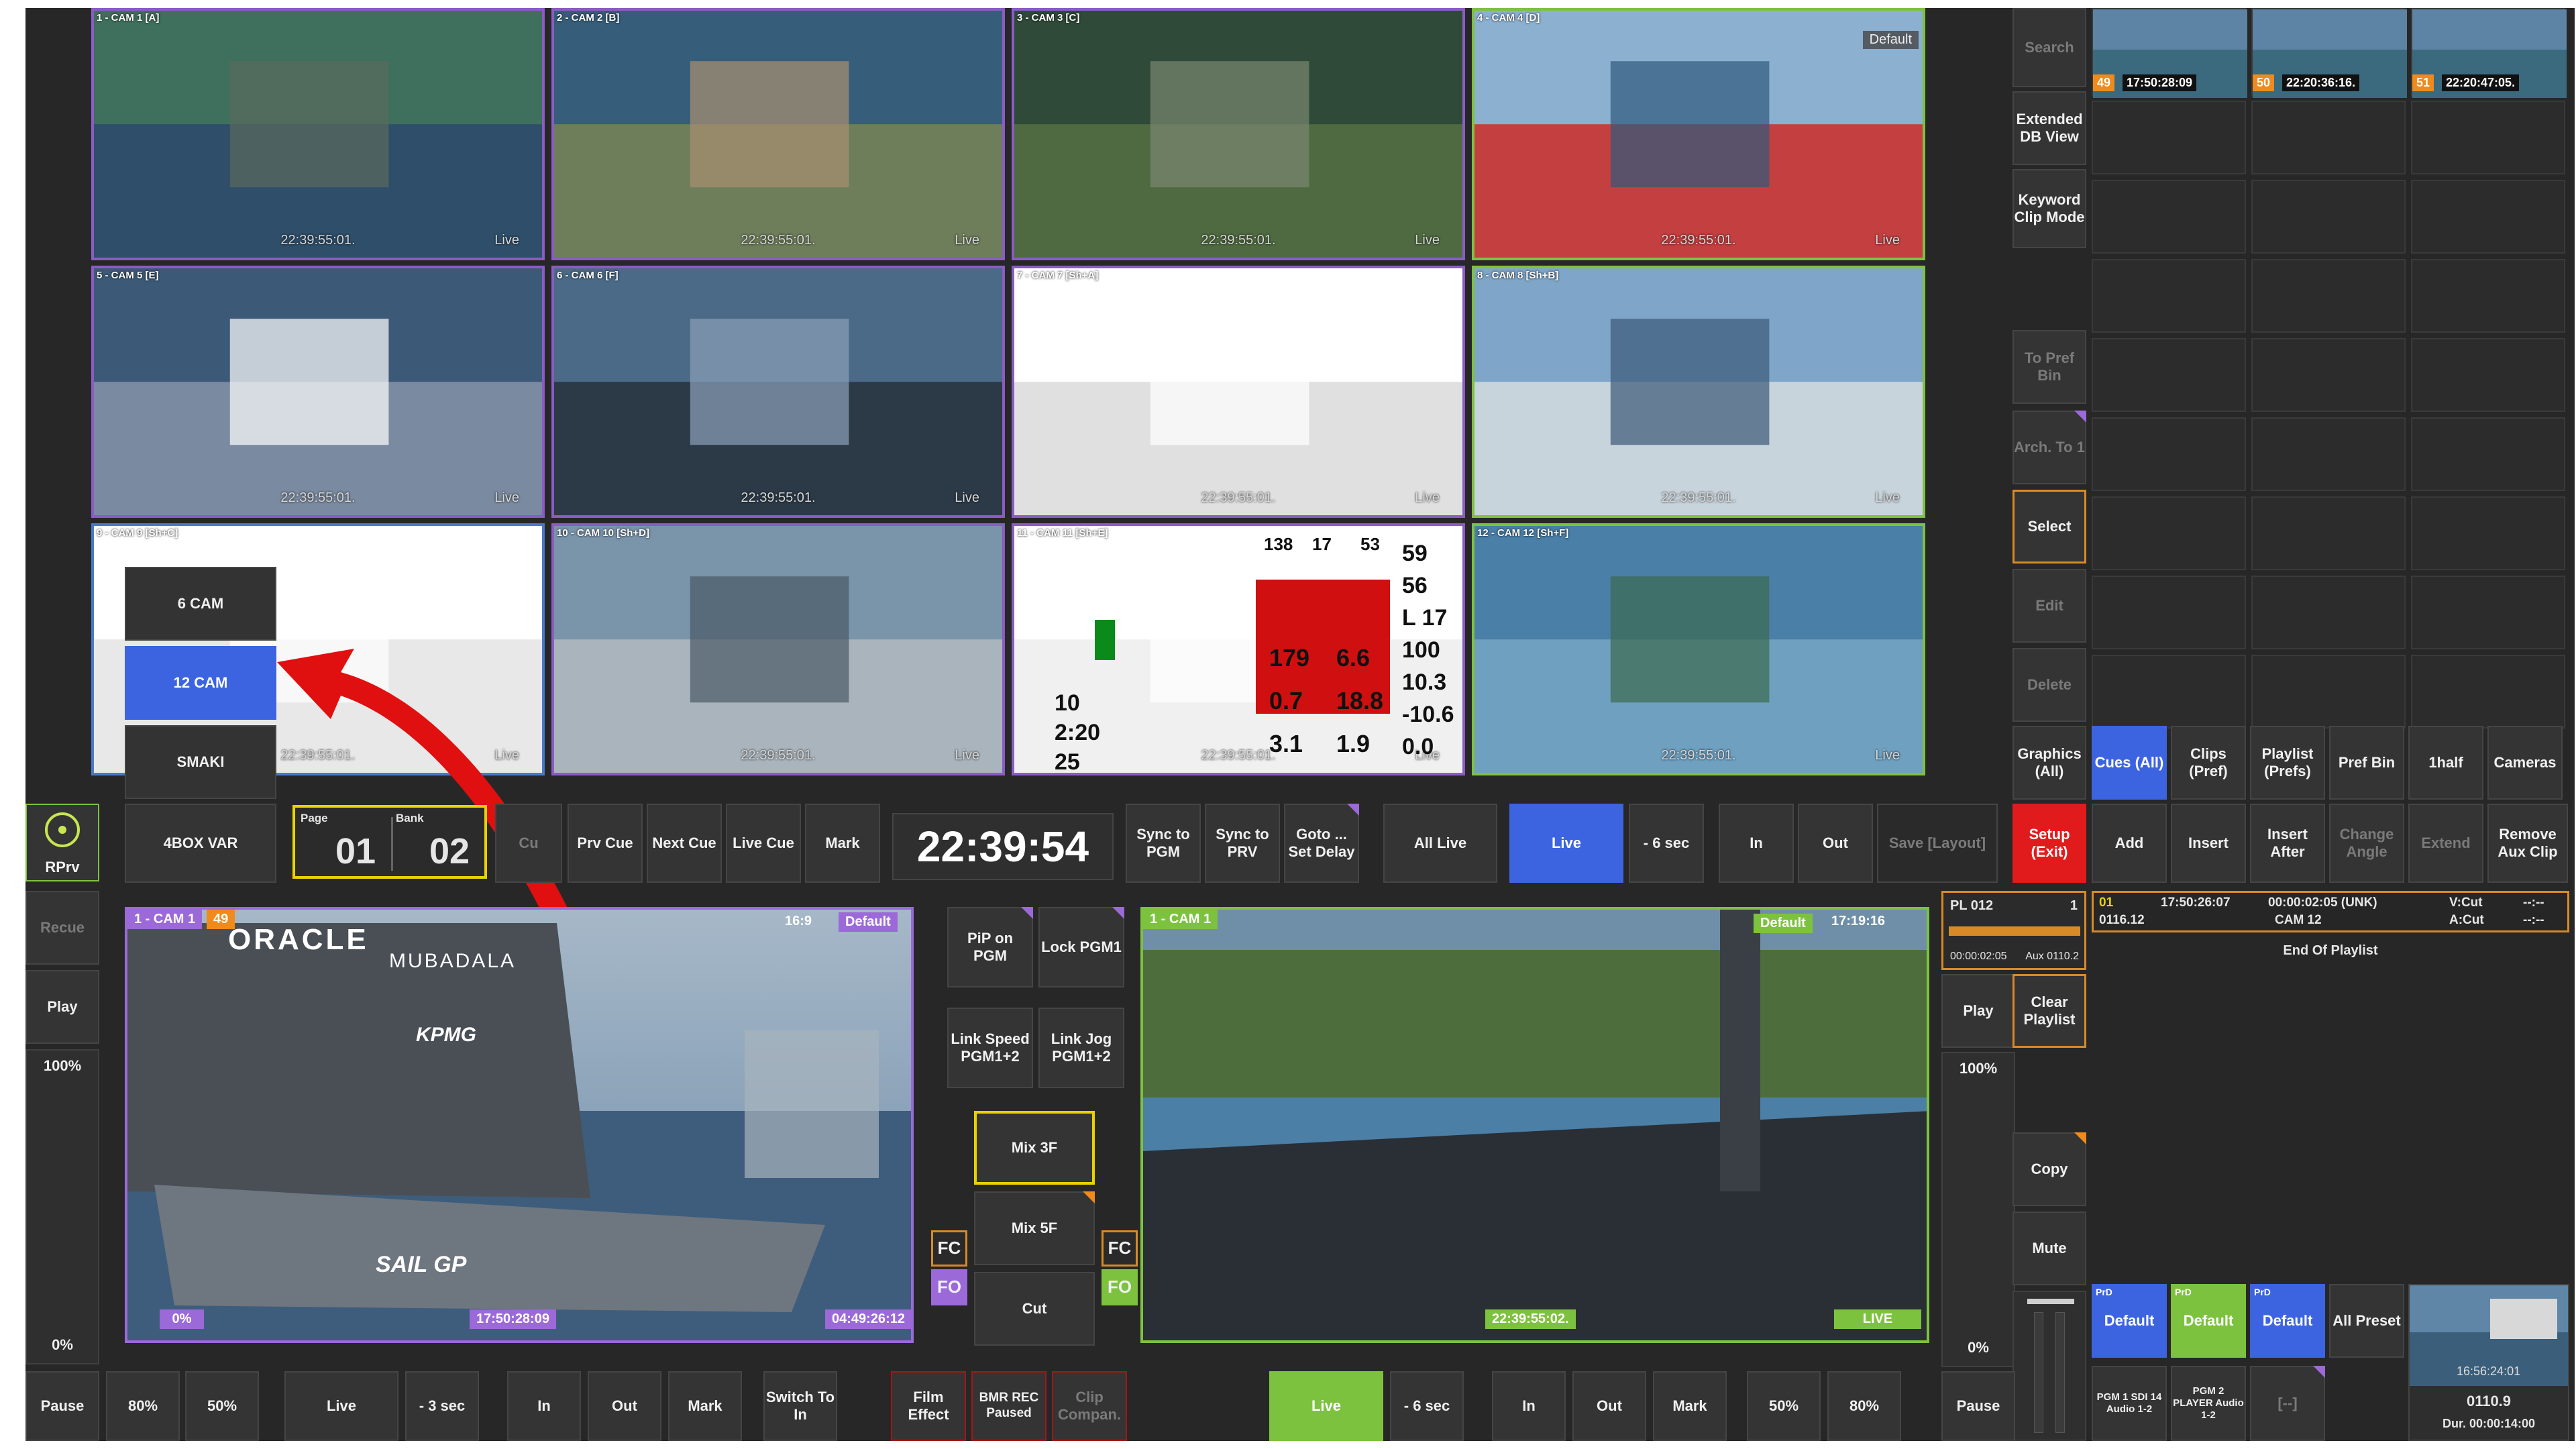 This screenshot has height=1449, width=2576. Describe the element at coordinates (2287, 843) in the screenshot. I see `insert-after-button: Insert After` at that location.